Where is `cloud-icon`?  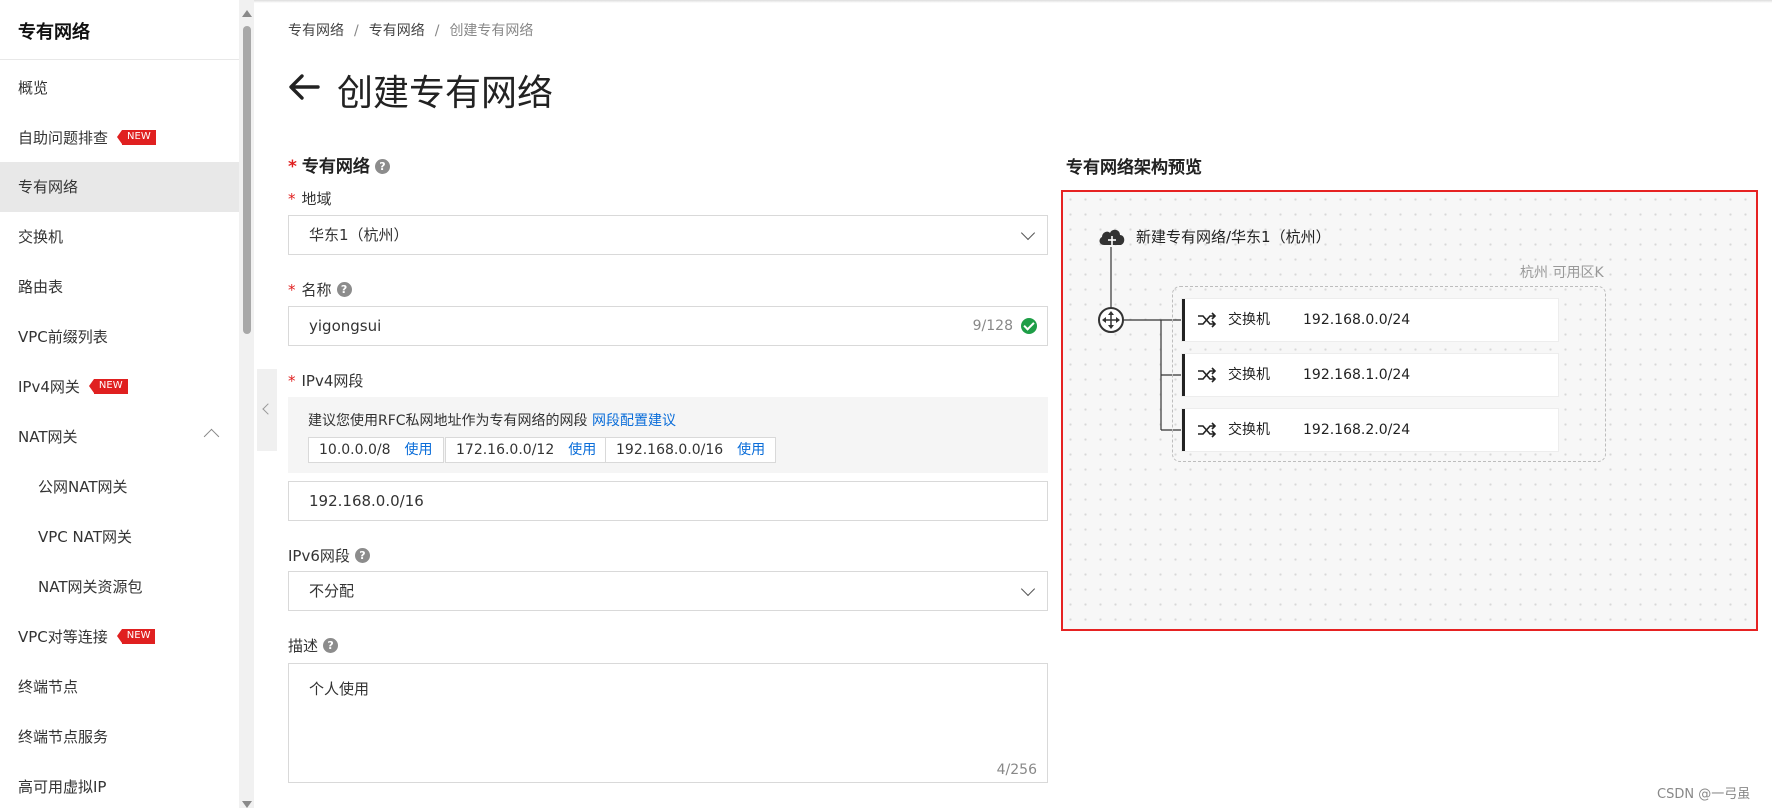 cloud-icon is located at coordinates (1112, 237).